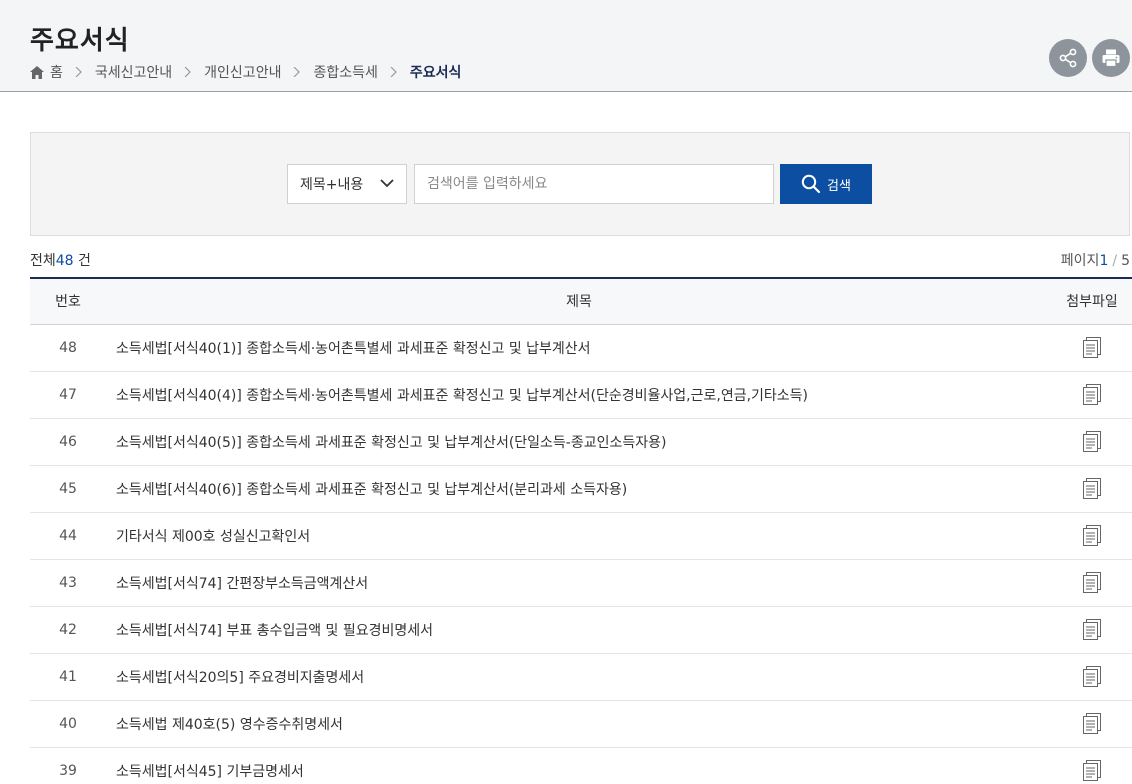 The width and height of the screenshot is (1132, 784). Describe the element at coordinates (56, 72) in the screenshot. I see `breadcrumb-home: 홈` at that location.